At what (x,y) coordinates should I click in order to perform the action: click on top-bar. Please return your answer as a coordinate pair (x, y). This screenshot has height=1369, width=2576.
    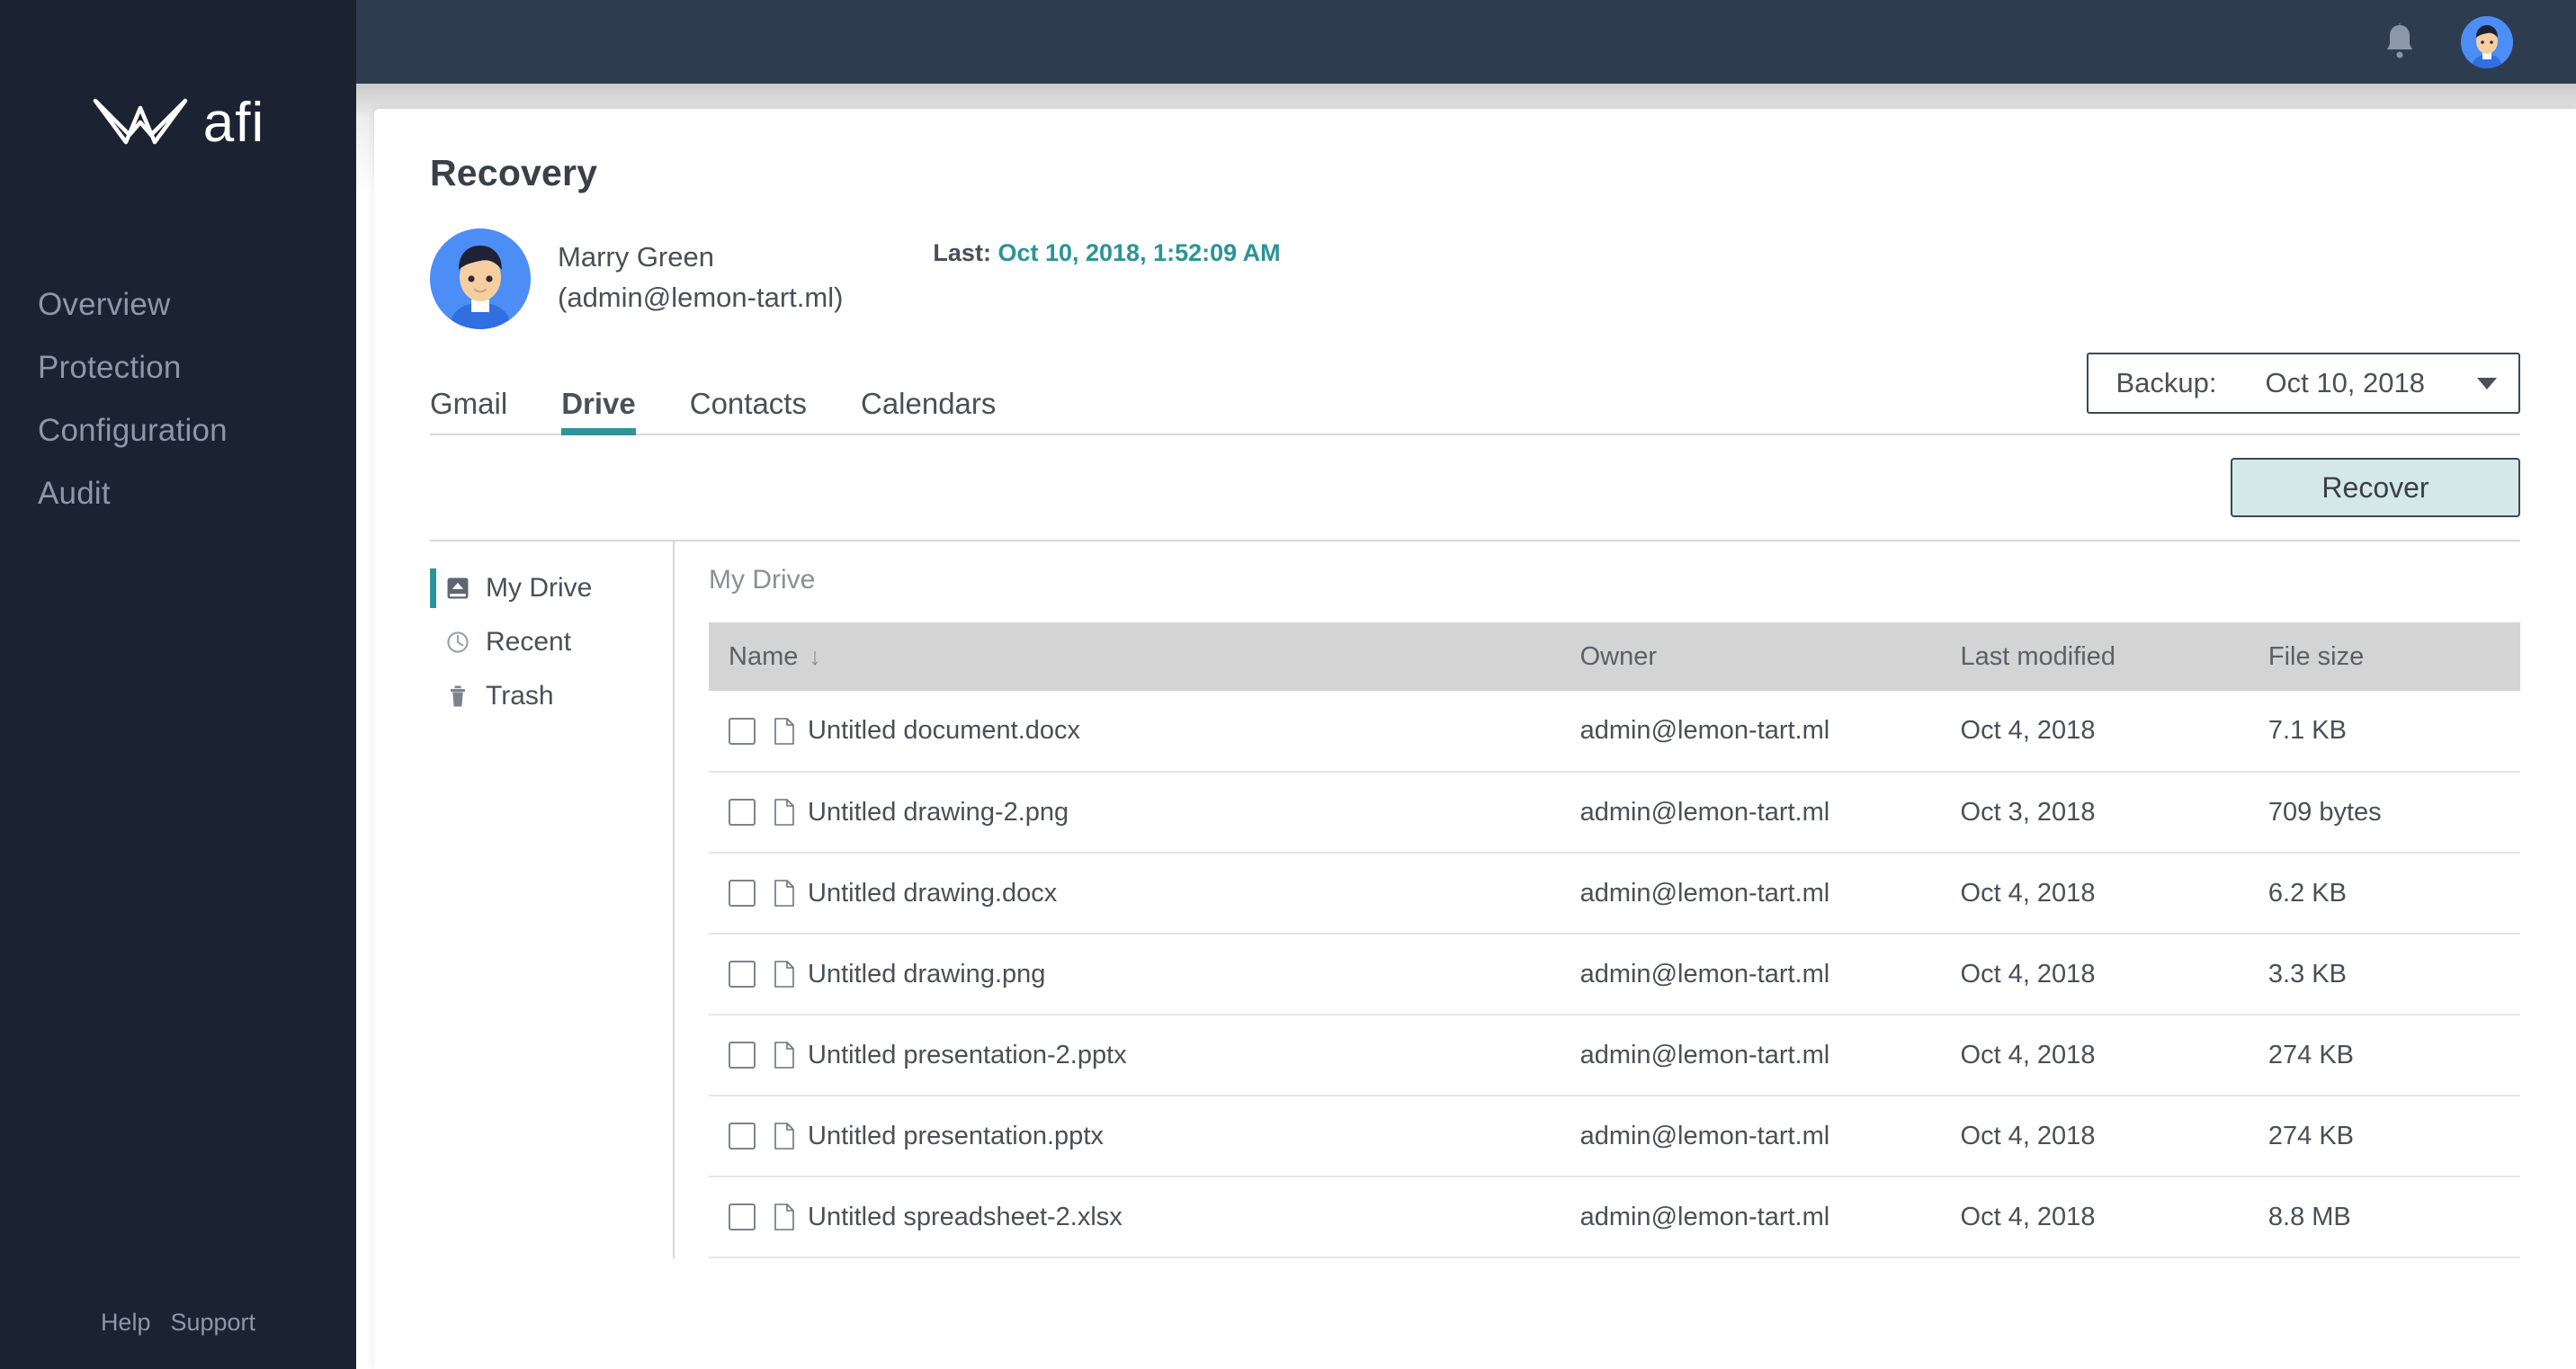
    Looking at the image, I should click on (1466, 42).